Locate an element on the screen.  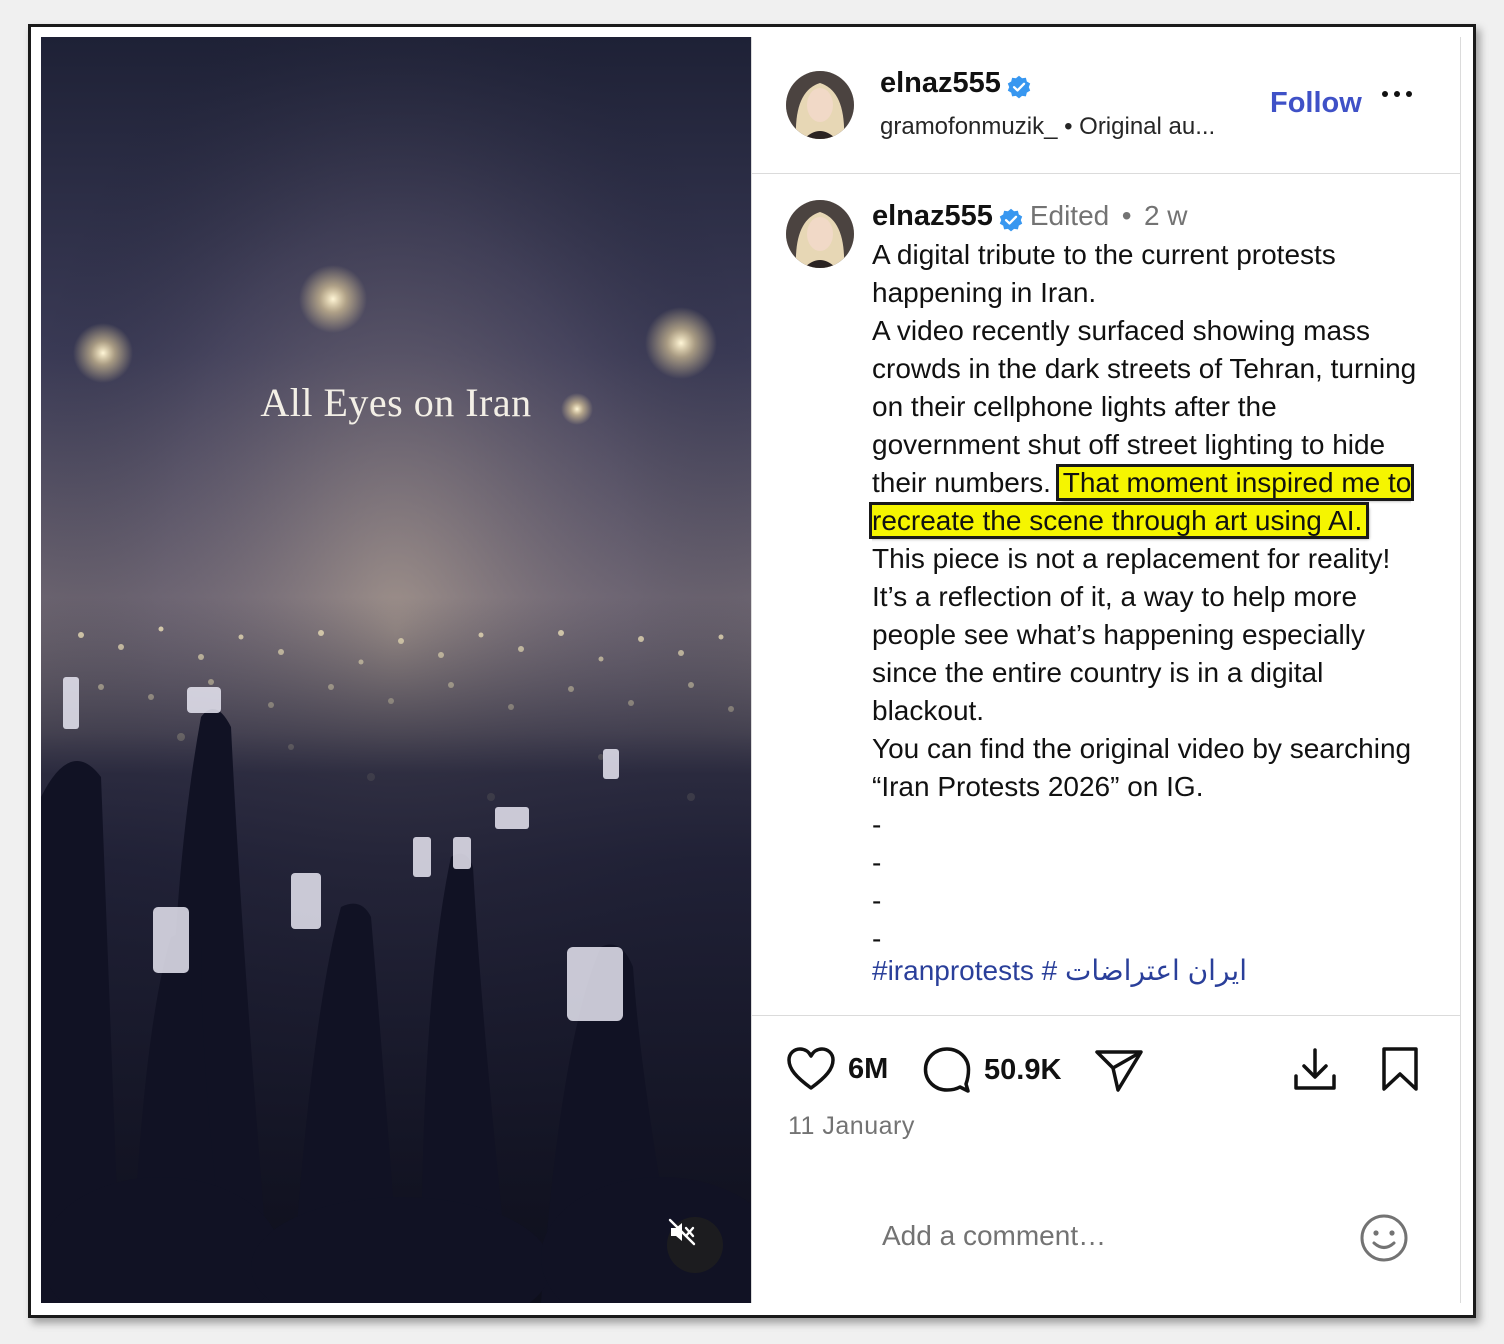
share-group is located at coordinates (1119, 1071).